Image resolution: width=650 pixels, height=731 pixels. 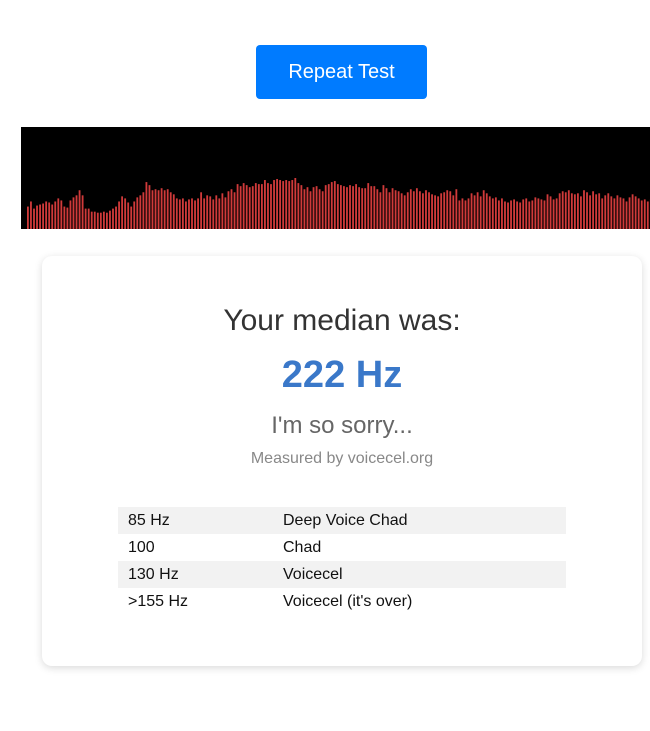 I want to click on repeat-test-button: Repeat Test, so click(x=341, y=72).